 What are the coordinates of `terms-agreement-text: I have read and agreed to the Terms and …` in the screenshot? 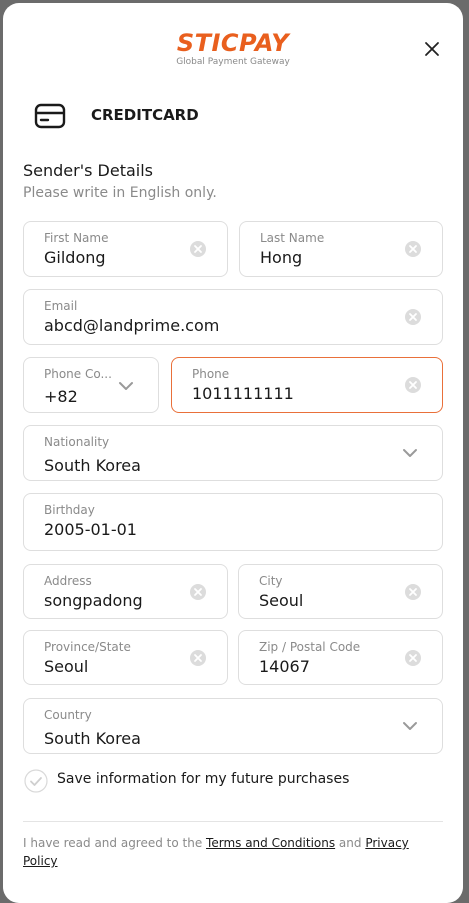 It's located at (228, 852).